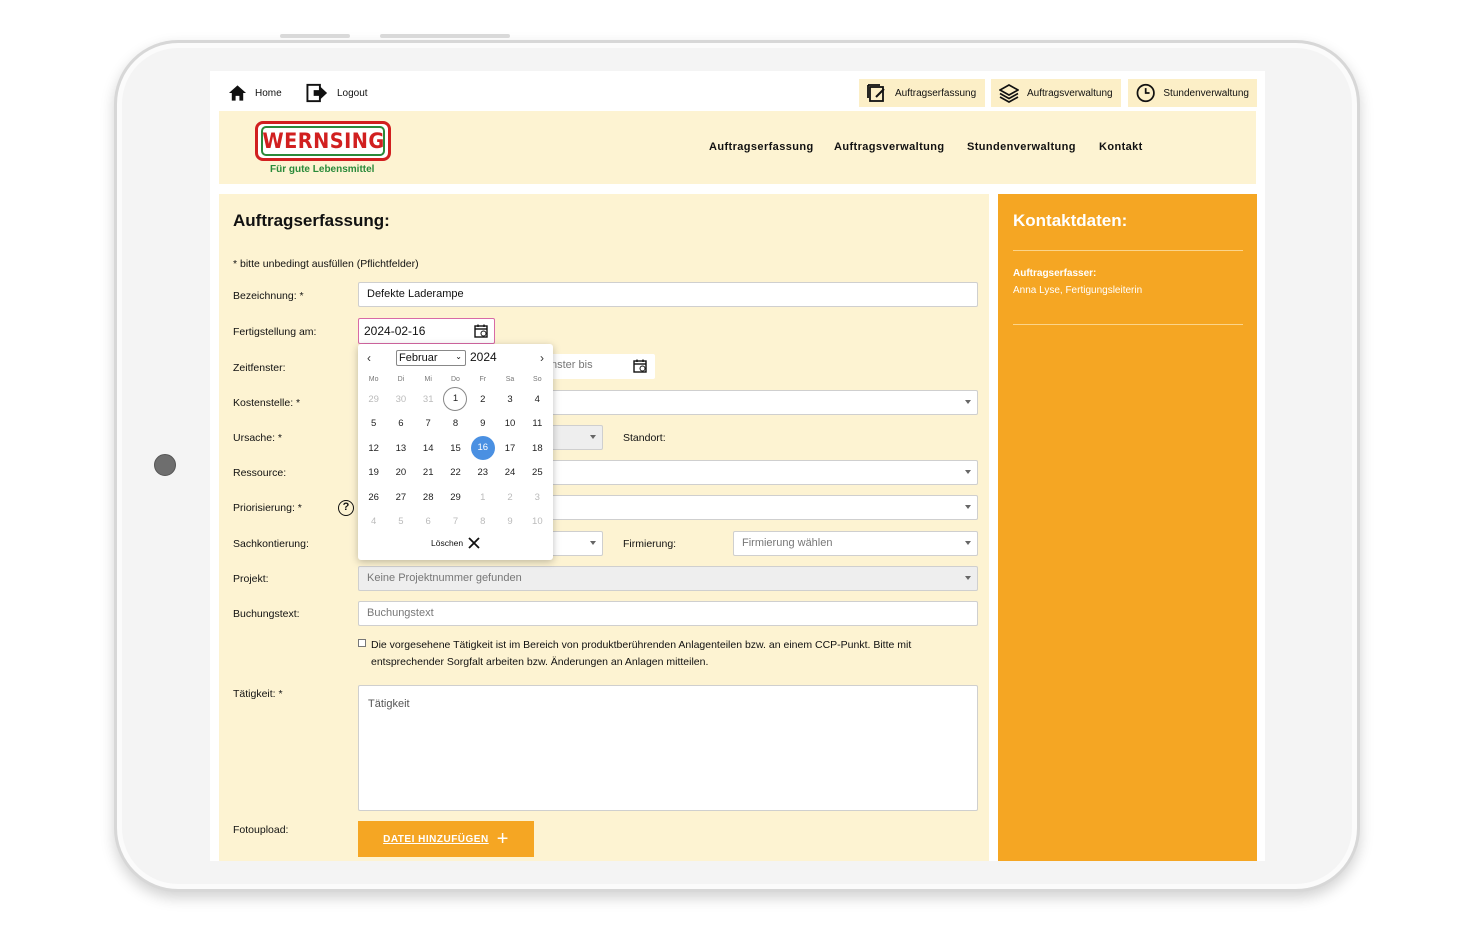 The image size is (1484, 934). Describe the element at coordinates (317, 93) in the screenshot. I see `logout-icon` at that location.